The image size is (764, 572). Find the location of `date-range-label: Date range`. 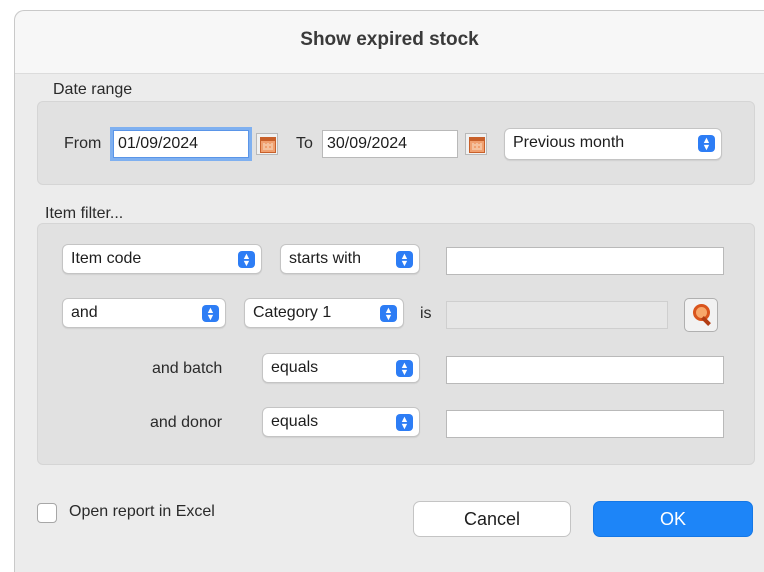

date-range-label: Date range is located at coordinates (93, 89).